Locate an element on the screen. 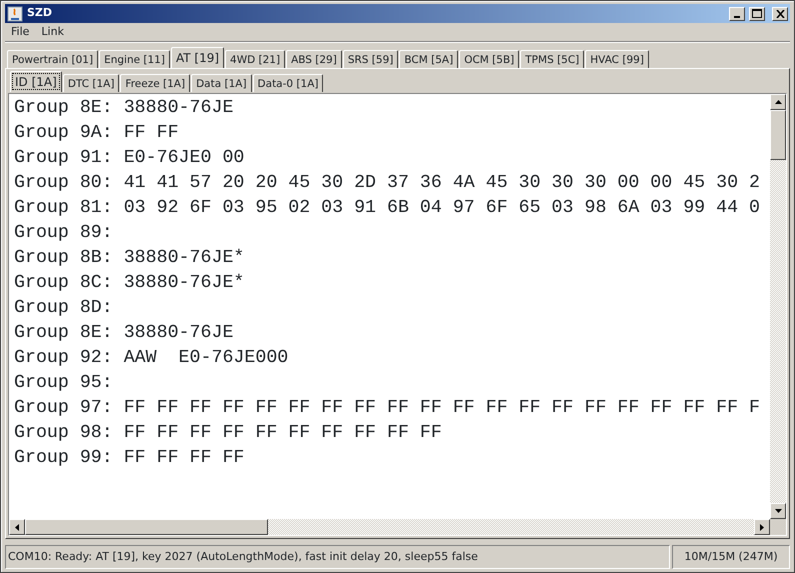  maximize-button is located at coordinates (757, 13).